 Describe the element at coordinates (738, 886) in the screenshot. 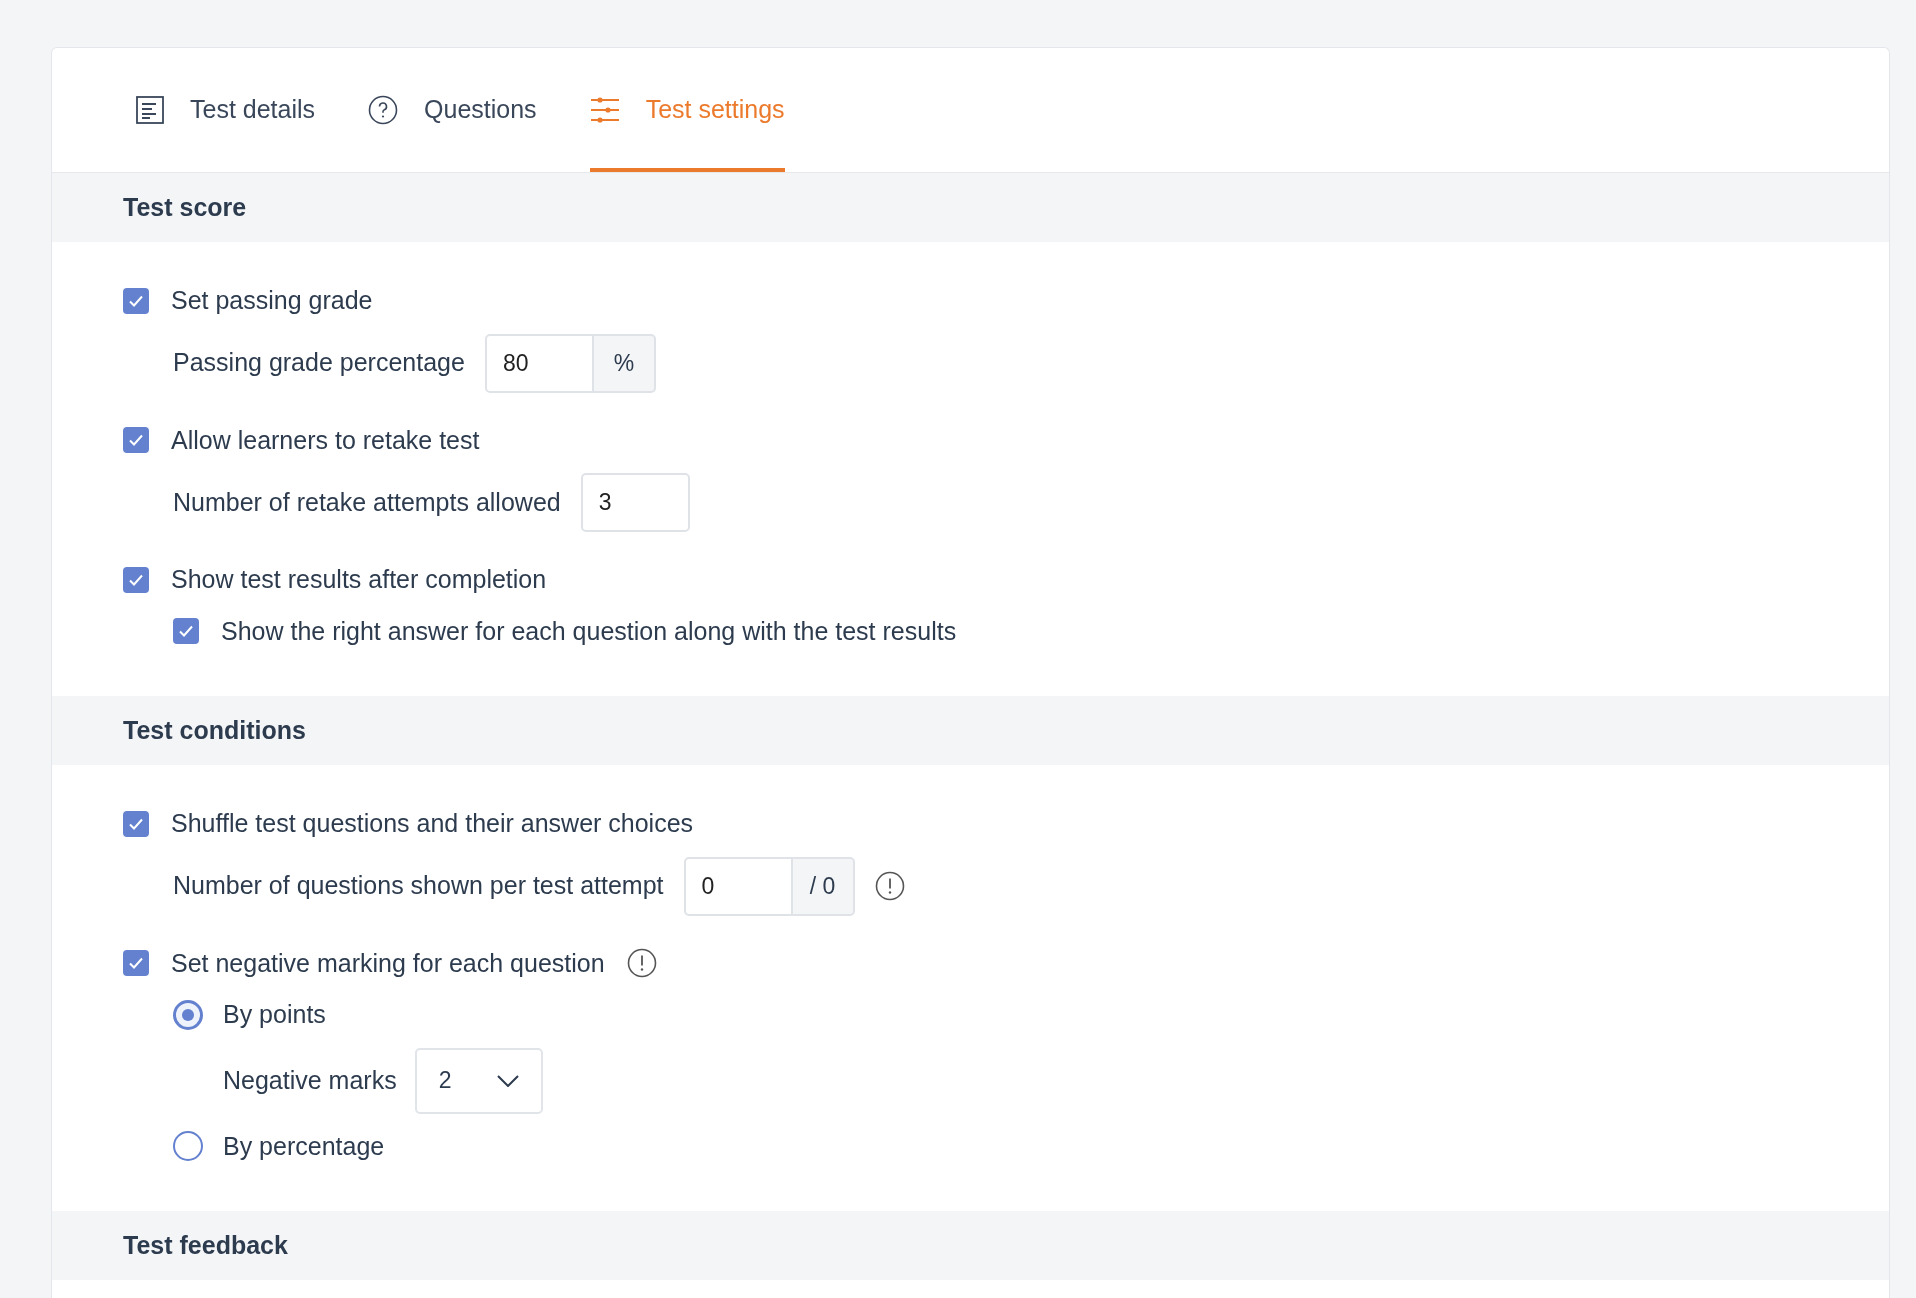

I see `number-field: 0` at that location.